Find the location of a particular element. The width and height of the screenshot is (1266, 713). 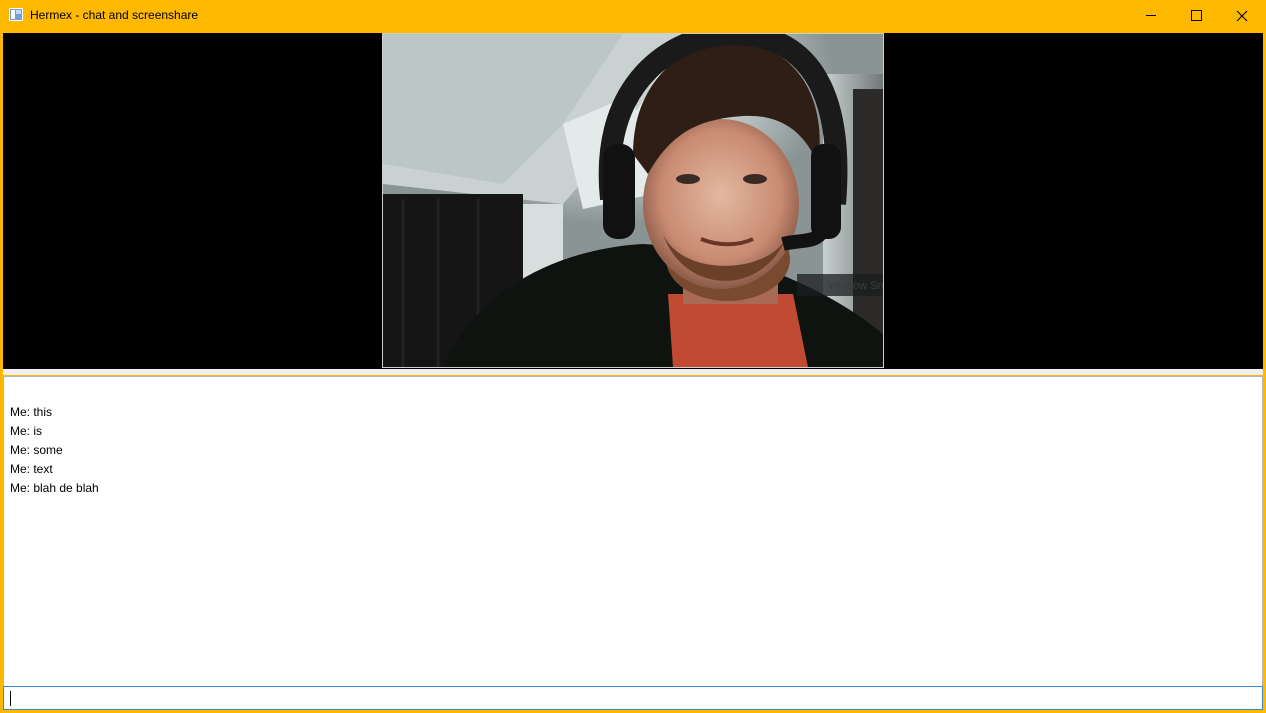

maximize-button is located at coordinates (1196, 15).